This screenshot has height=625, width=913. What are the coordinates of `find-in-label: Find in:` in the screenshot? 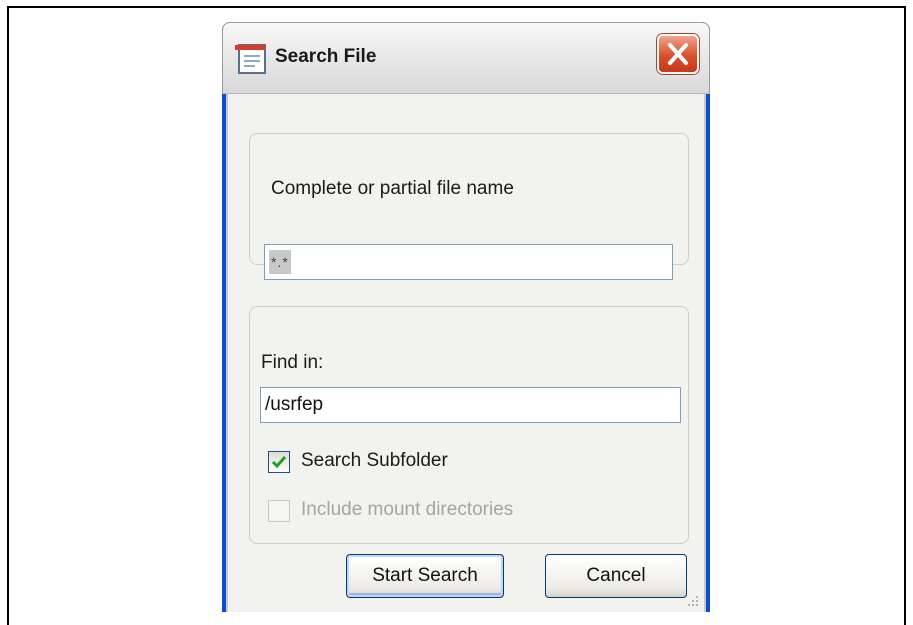 It's located at (292, 362).